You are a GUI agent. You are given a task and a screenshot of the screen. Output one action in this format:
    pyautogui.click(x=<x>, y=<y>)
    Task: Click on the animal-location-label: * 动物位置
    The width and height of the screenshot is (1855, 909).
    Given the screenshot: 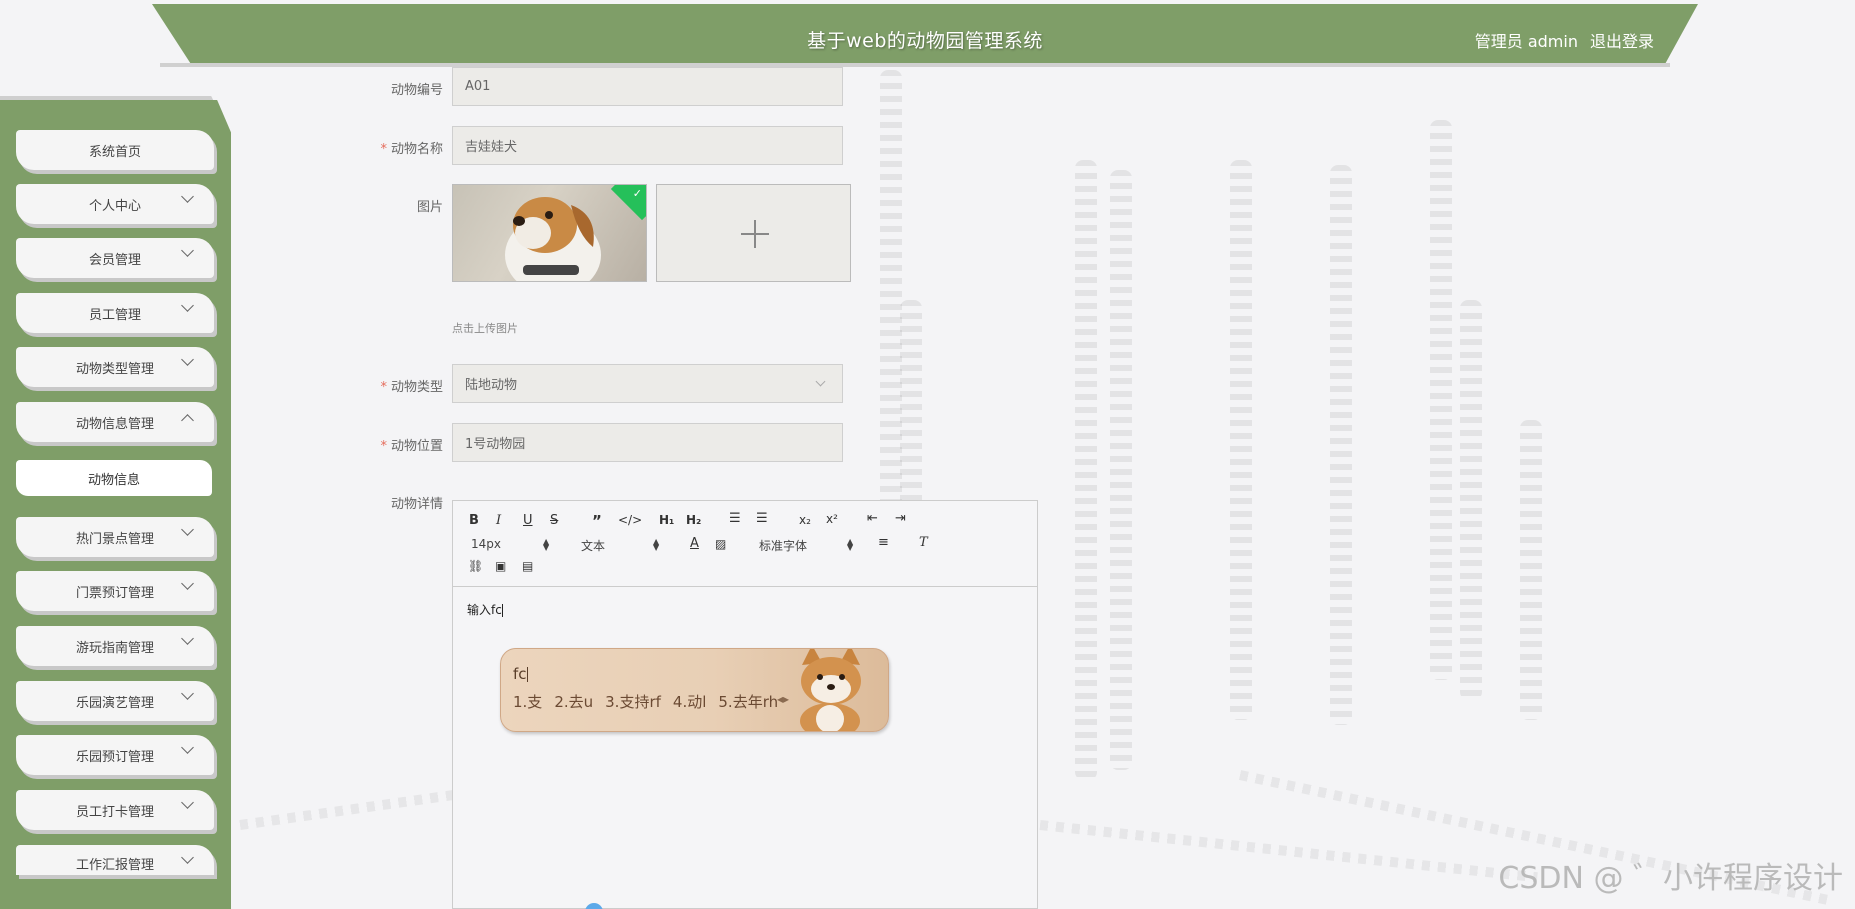 What is the action you would take?
    pyautogui.click(x=411, y=446)
    